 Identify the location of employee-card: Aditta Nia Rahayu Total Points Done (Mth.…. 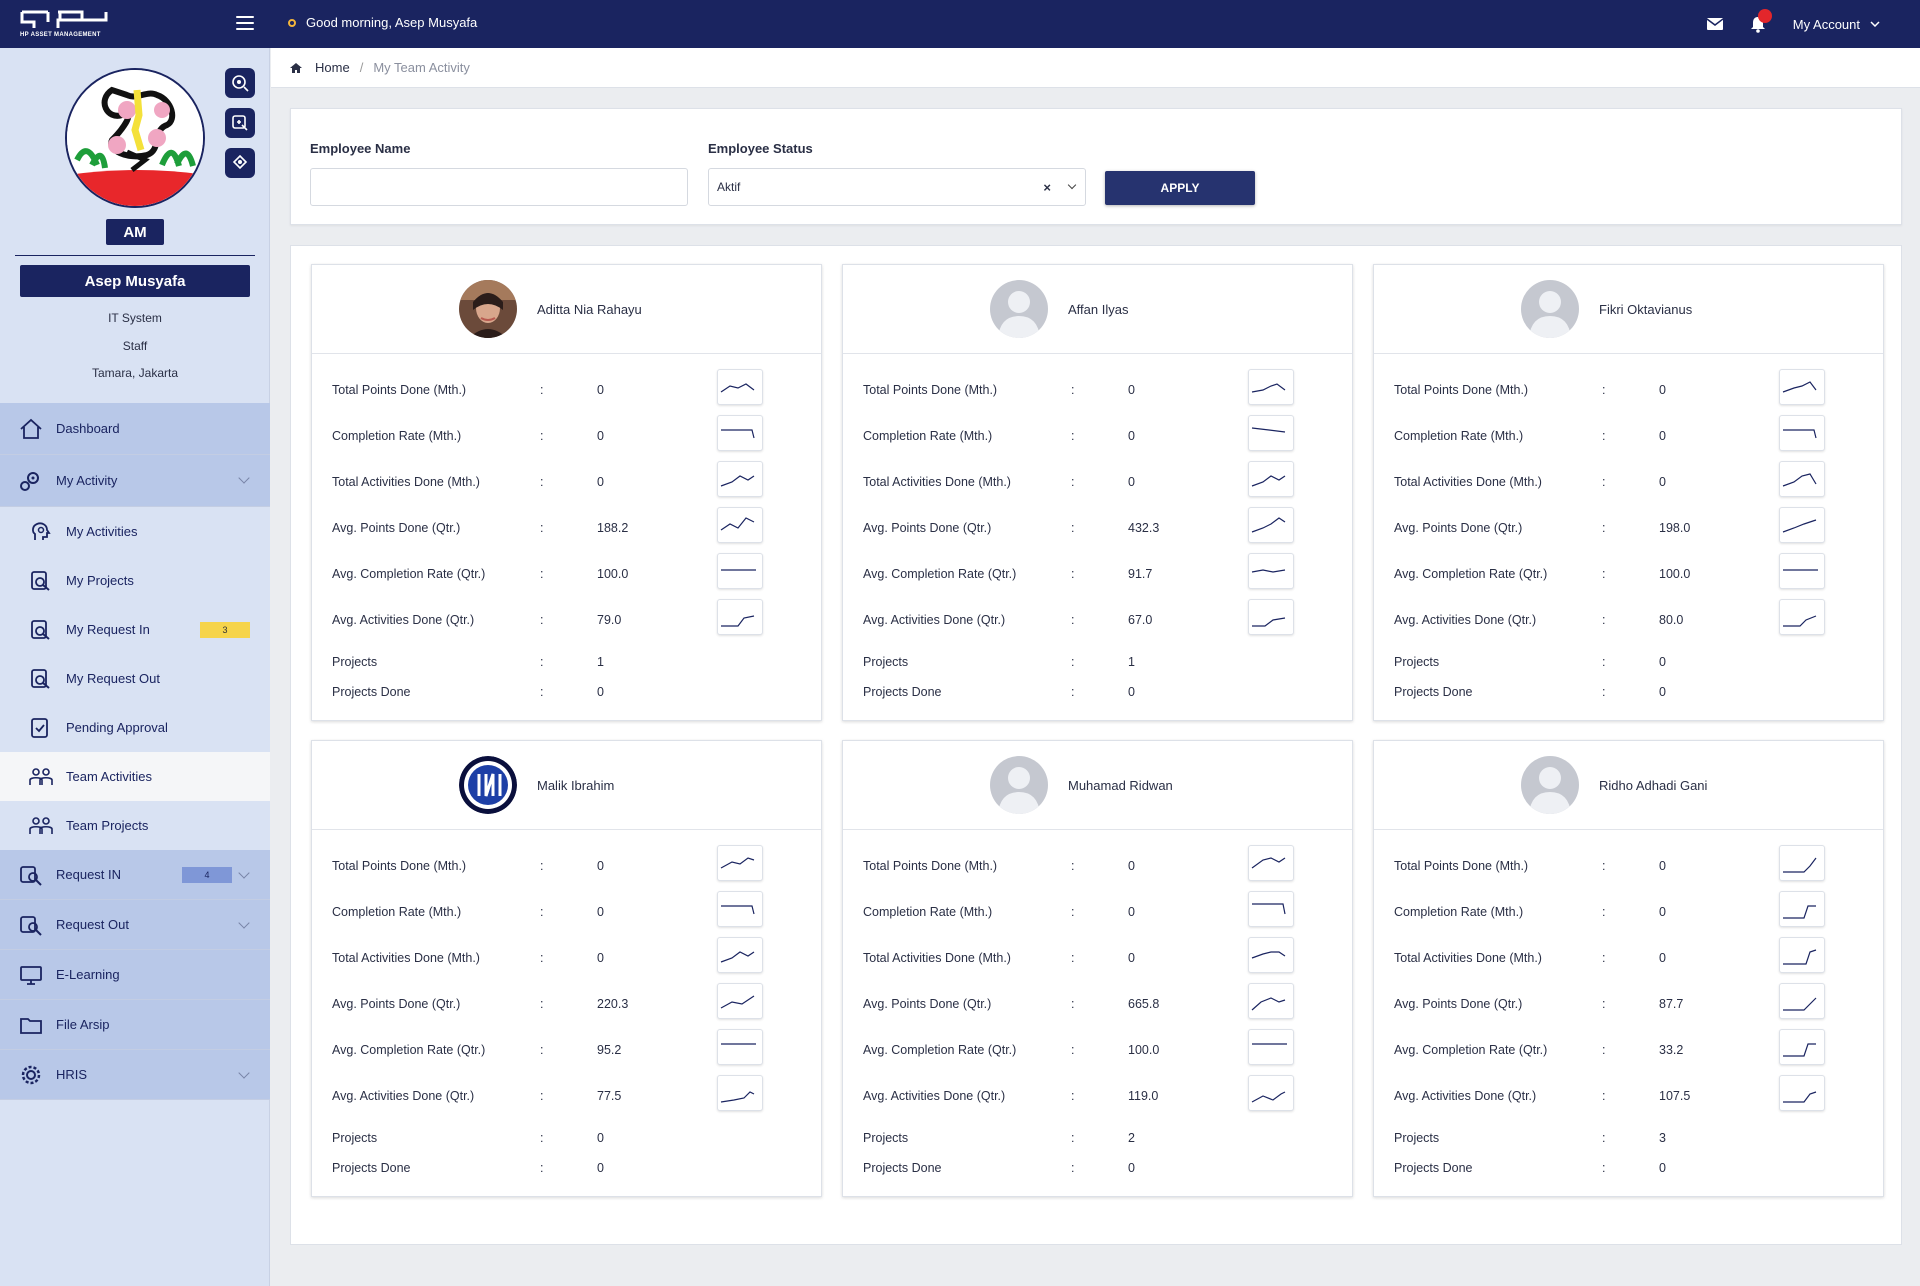
(566, 492).